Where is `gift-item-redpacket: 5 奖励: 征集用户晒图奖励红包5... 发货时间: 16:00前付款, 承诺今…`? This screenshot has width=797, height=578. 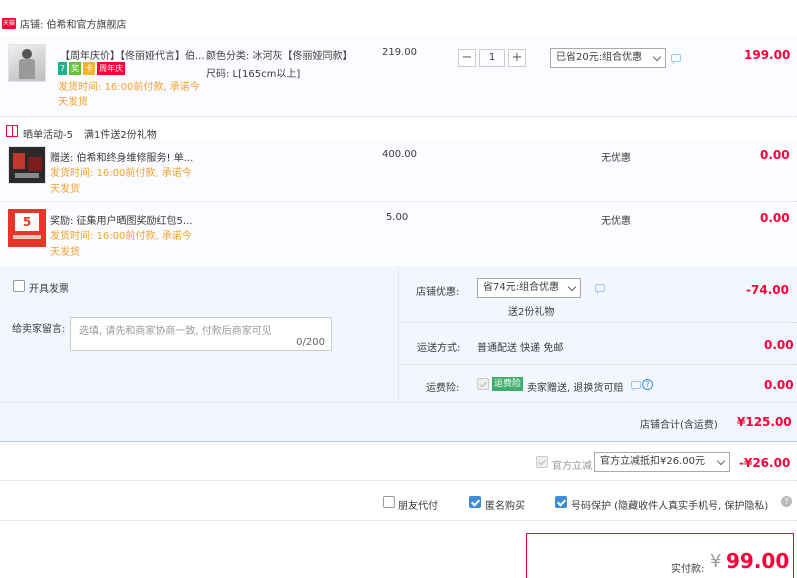 gift-item-redpacket: 5 奖励: 征集用户晒图奖励红包5... 发货时间: 16:00前付款, 承诺今… is located at coordinates (398, 233).